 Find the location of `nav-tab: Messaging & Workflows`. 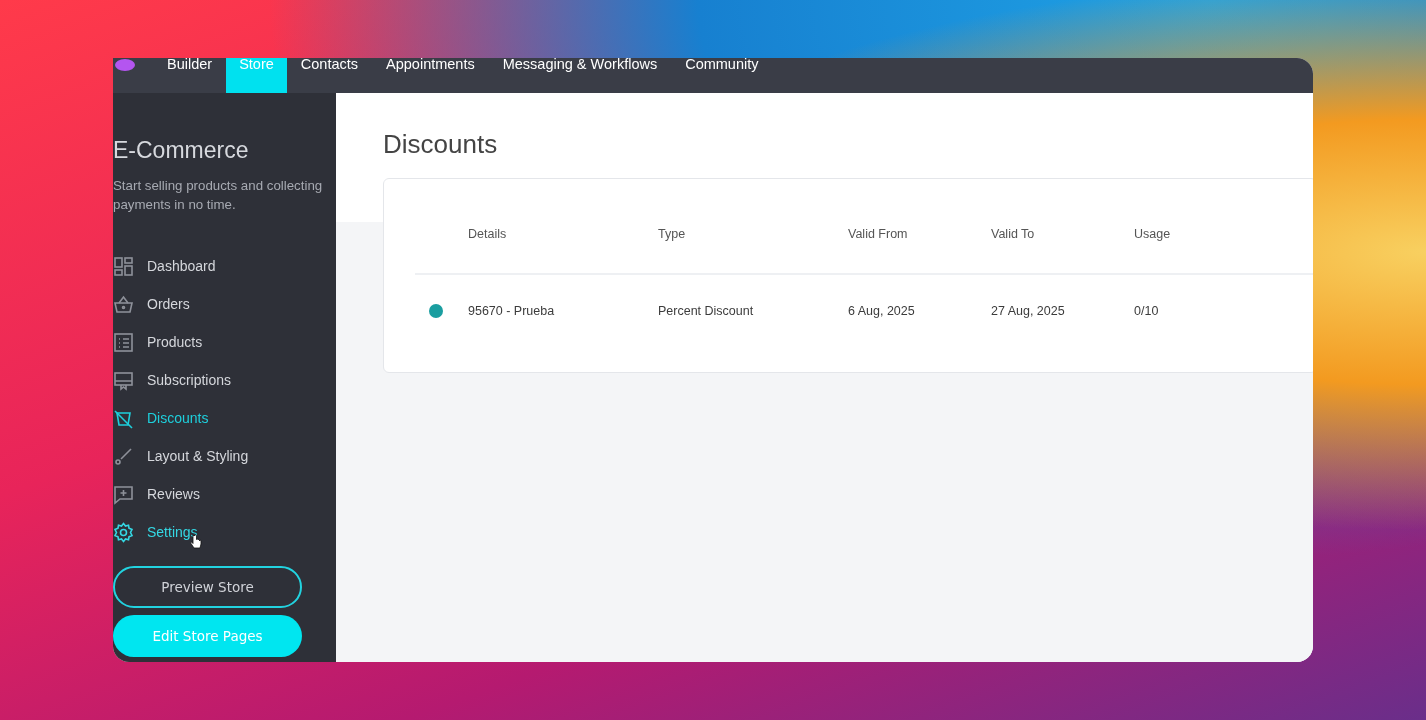

nav-tab: Messaging & Workflows is located at coordinates (580, 75).